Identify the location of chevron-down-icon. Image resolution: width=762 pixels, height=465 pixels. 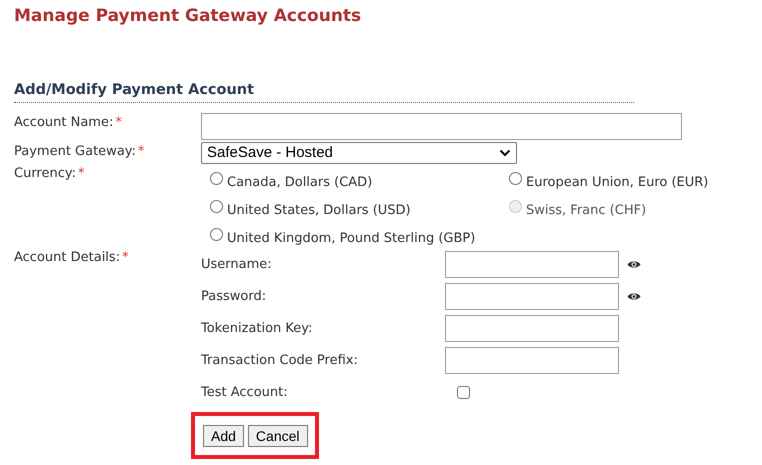
(505, 153).